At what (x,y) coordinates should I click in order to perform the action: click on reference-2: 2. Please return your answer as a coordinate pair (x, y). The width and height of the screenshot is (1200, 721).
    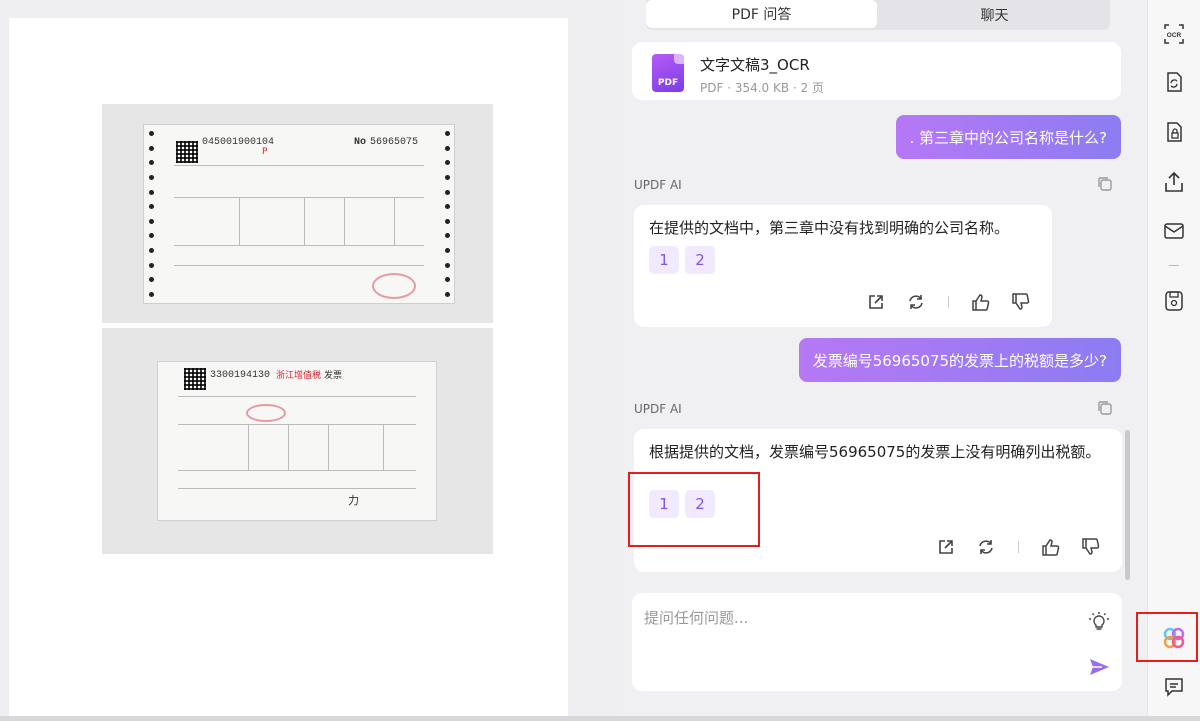
    Looking at the image, I should click on (700, 260).